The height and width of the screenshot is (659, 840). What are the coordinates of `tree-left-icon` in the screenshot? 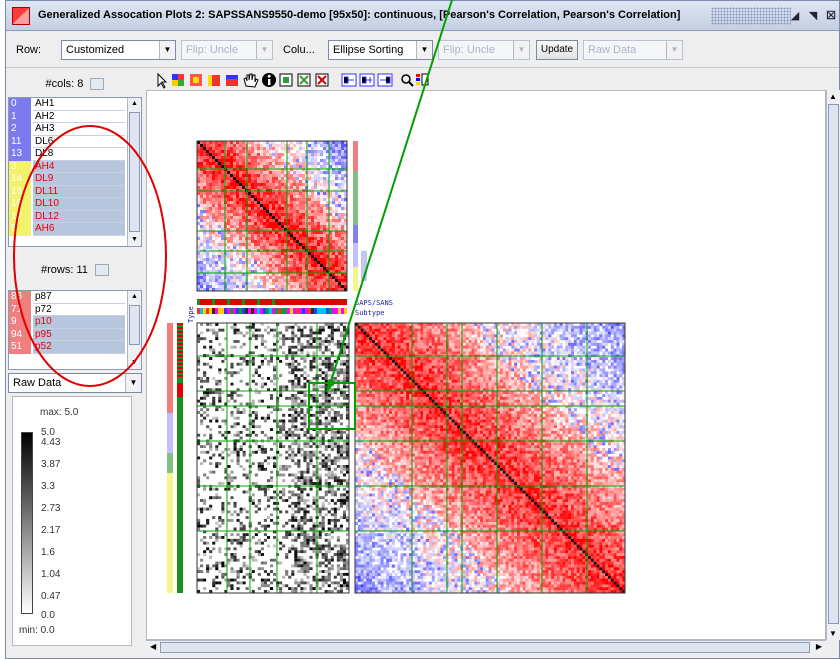 It's located at (349, 80).